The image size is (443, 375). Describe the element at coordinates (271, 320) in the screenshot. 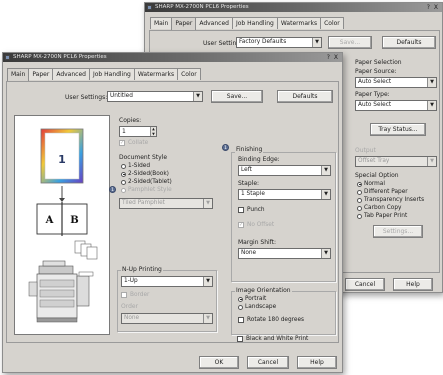

I see `rotate-180-checkbox: Rotate 180 degrees` at that location.